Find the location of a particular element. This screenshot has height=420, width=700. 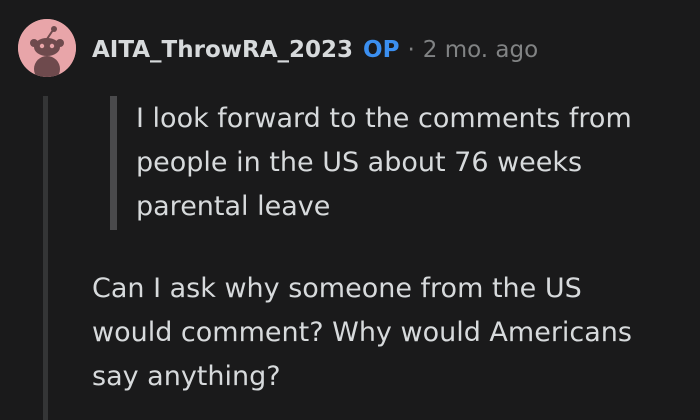

snoo-avatar-icon is located at coordinates (47, 48).